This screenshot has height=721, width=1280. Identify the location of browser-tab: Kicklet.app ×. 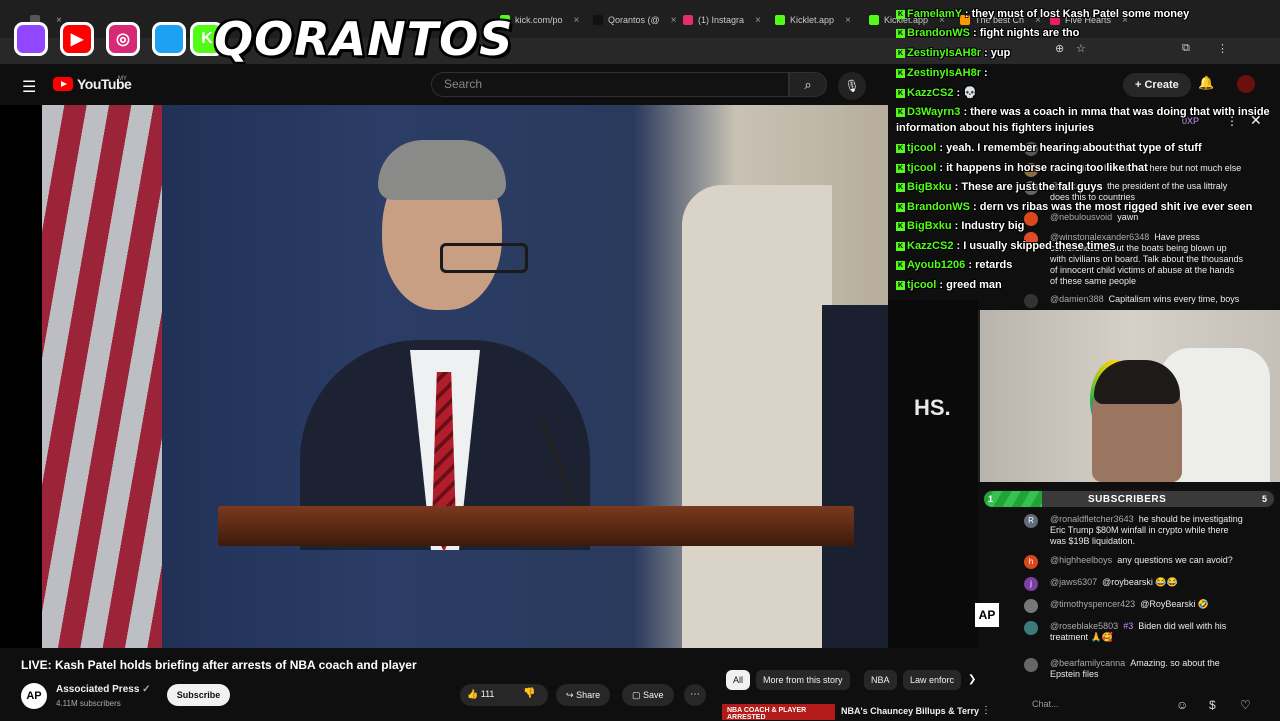
(819, 20).